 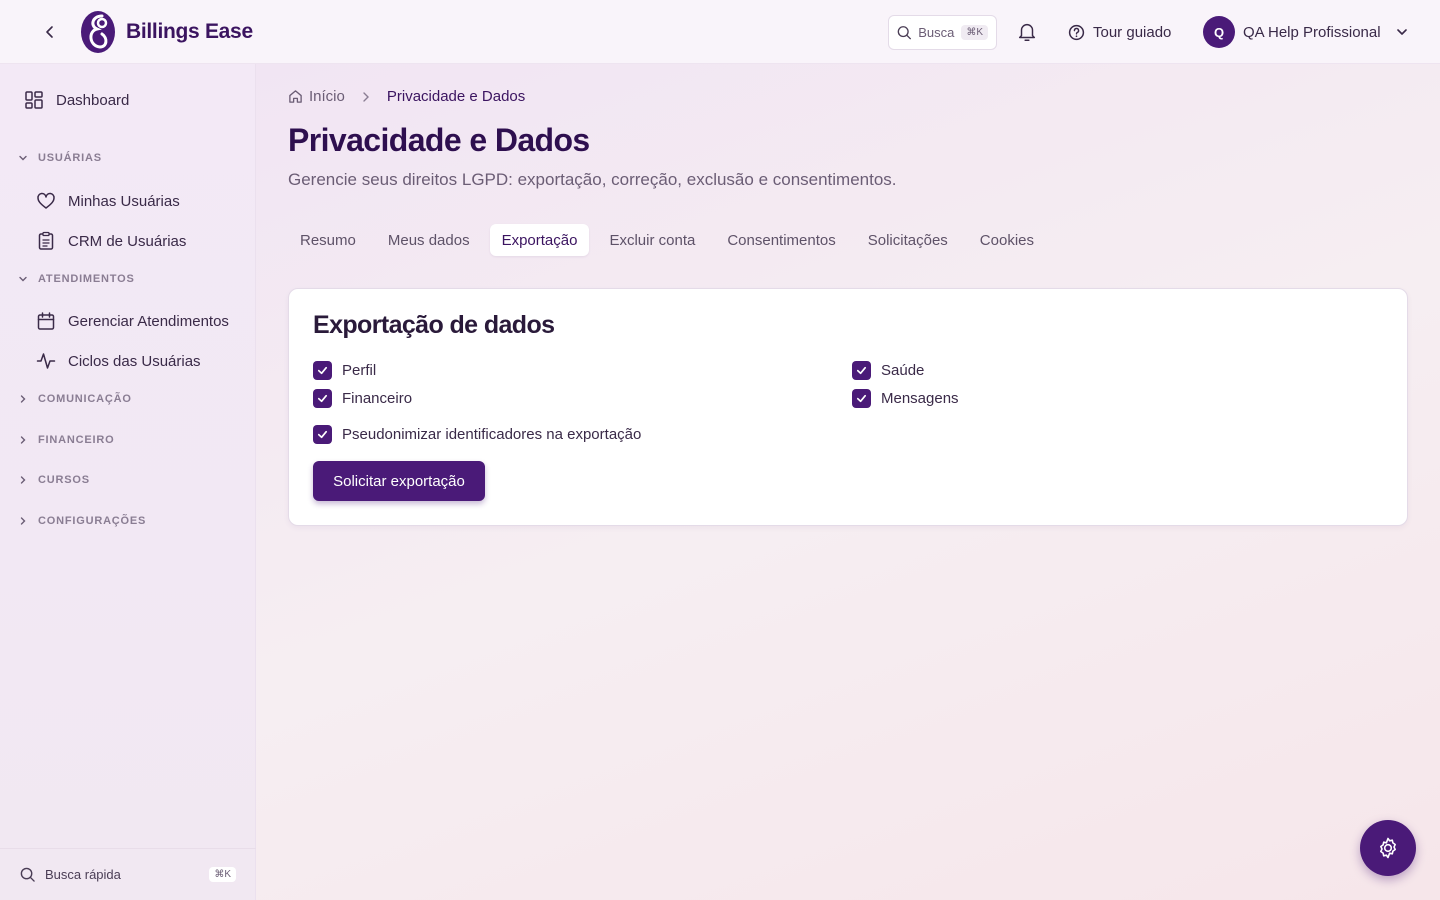 What do you see at coordinates (781, 240) in the screenshot?
I see `tab-consentimentos: Consentimentos` at bounding box center [781, 240].